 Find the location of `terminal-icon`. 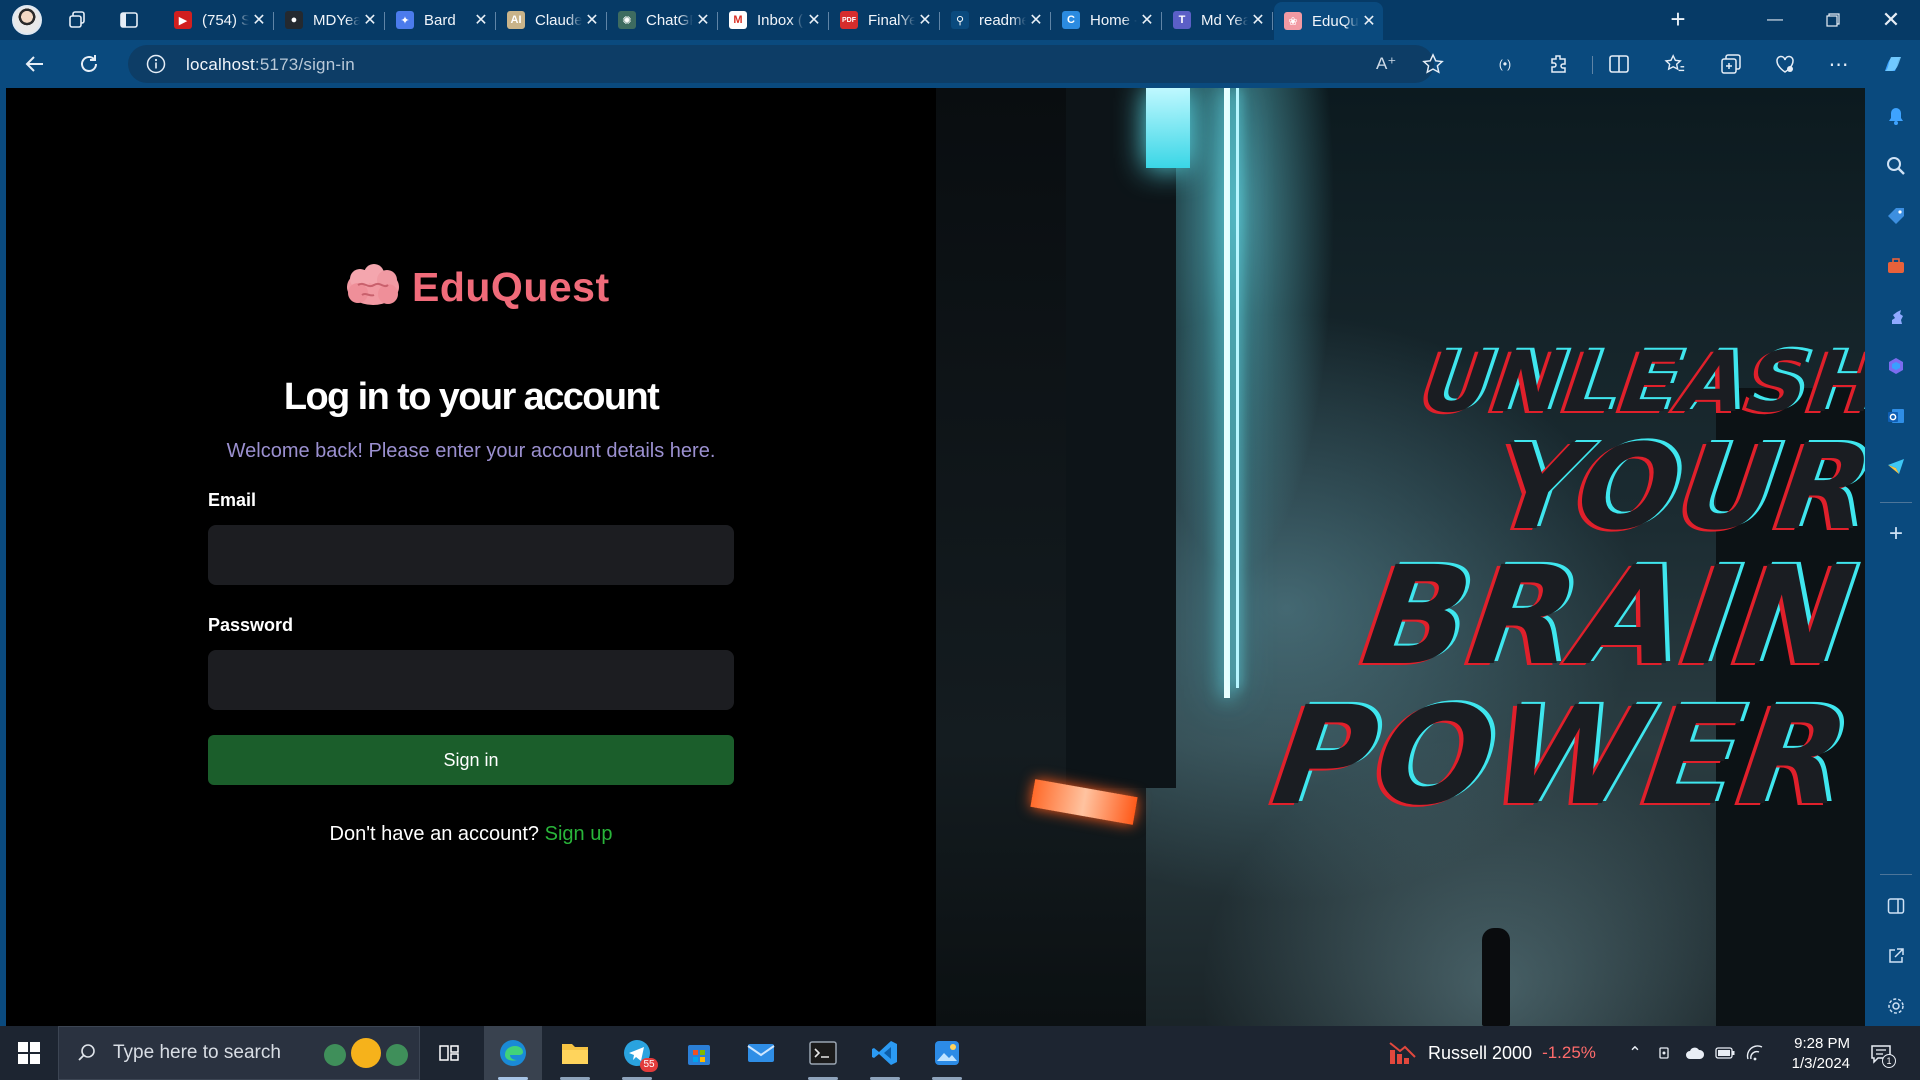

terminal-icon is located at coordinates (823, 1053).